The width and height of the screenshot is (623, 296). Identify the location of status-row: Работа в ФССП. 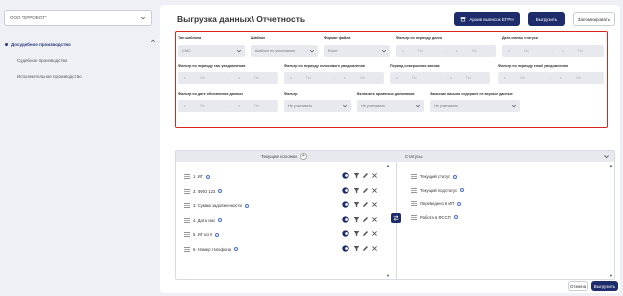
(471, 218).